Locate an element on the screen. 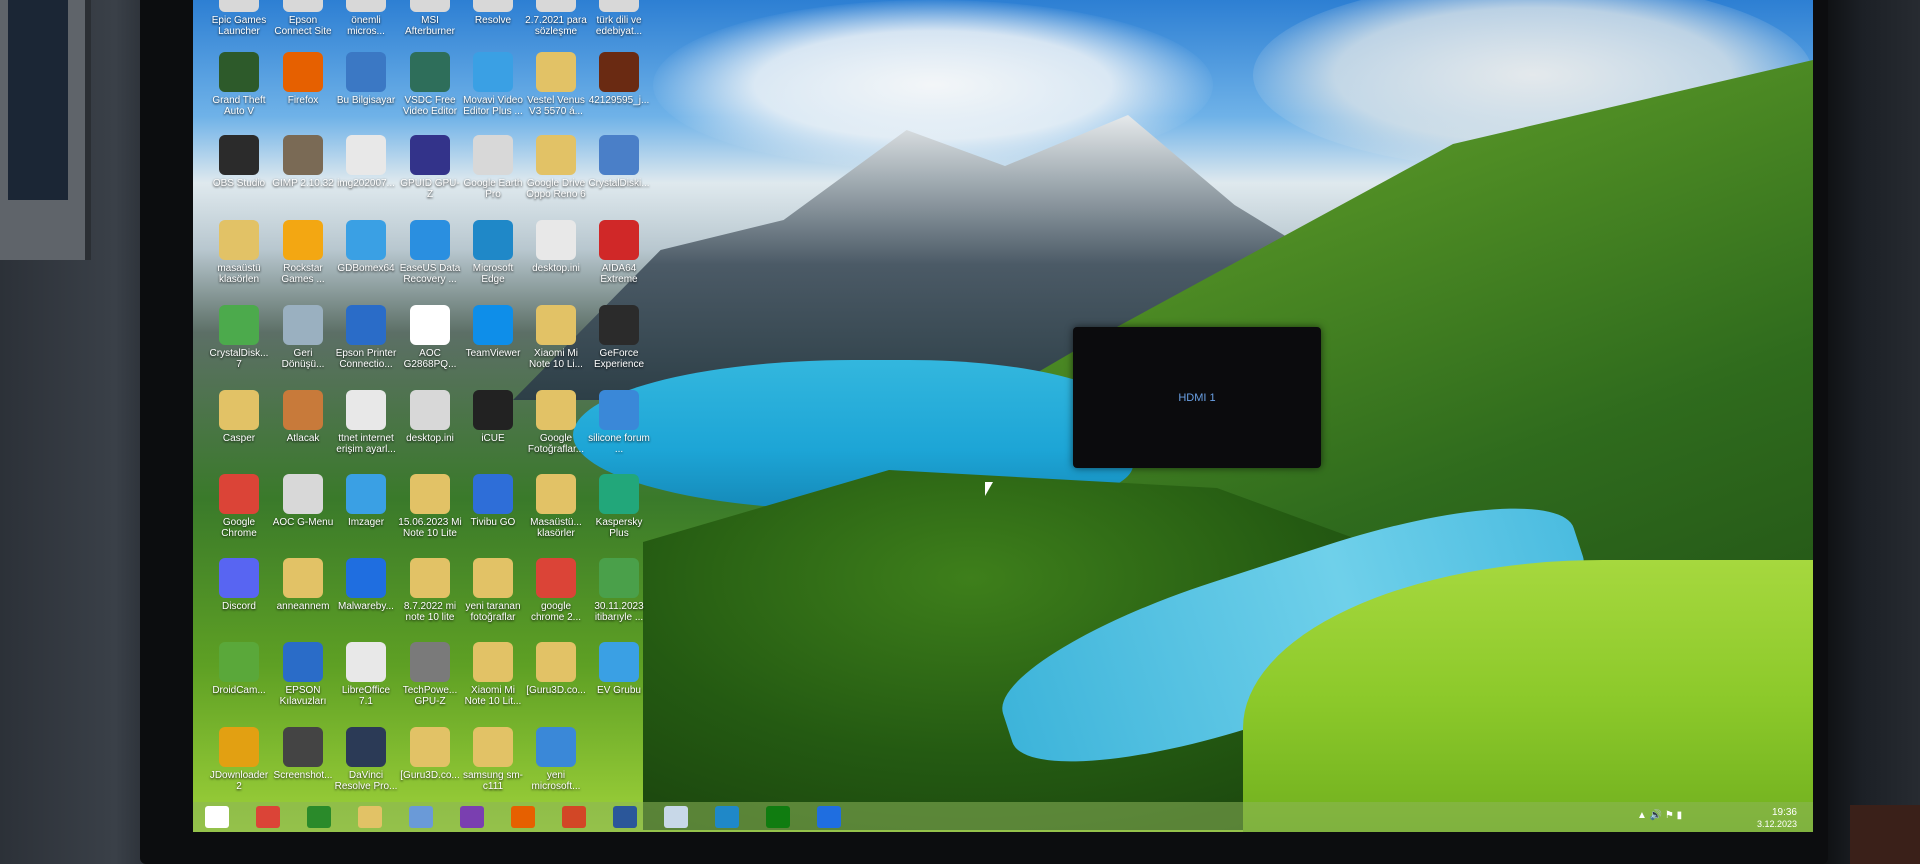 This screenshot has height=864, width=1920. desktop-icon: EPSON Kılavuzları is located at coordinates (303, 674).